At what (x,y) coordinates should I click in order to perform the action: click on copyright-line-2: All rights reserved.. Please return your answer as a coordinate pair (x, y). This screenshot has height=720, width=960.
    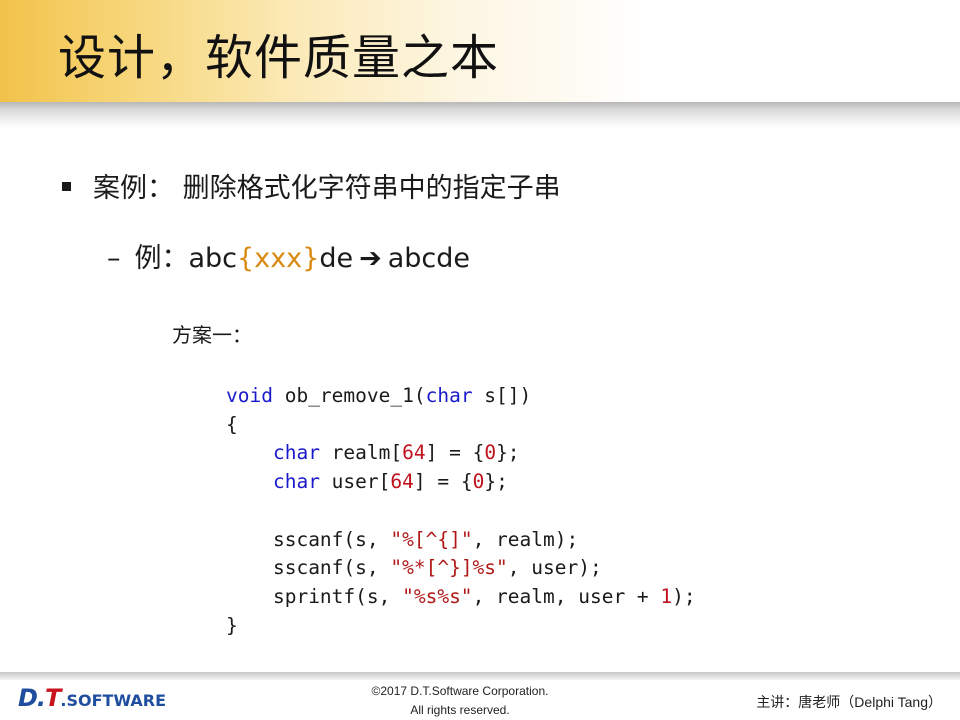
    Looking at the image, I should click on (460, 710).